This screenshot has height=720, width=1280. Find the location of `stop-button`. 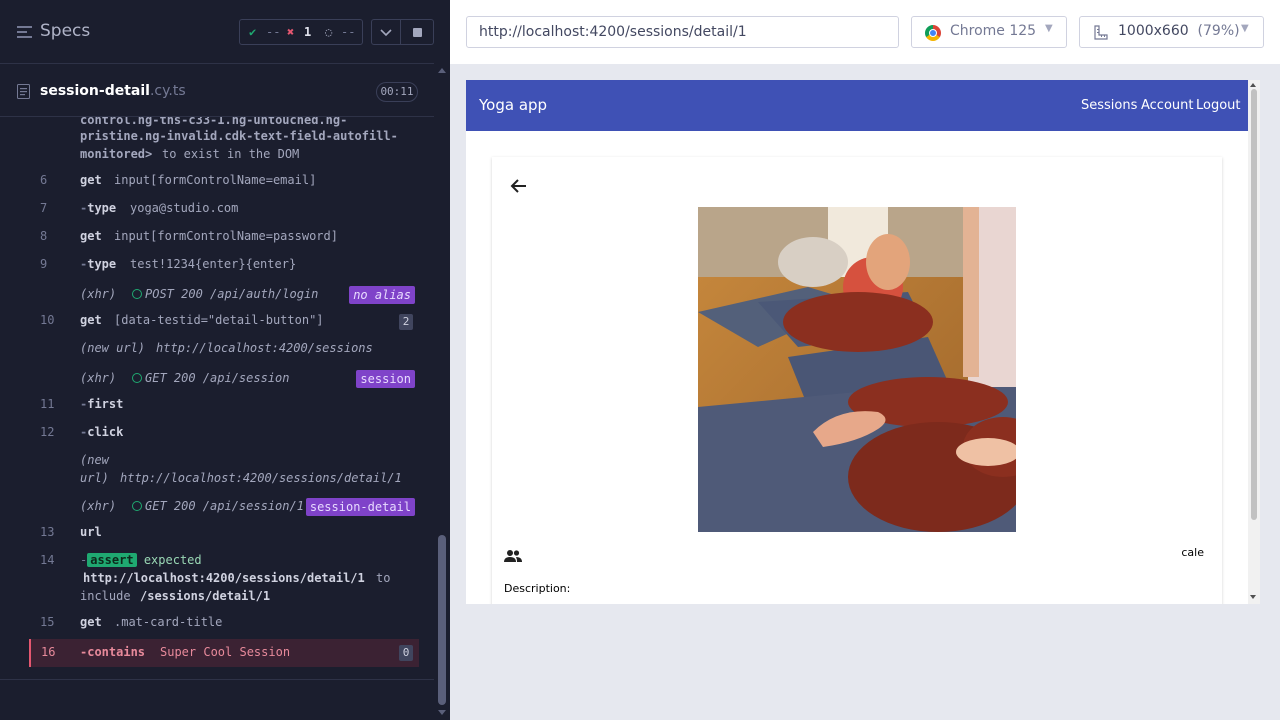

stop-button is located at coordinates (417, 32).